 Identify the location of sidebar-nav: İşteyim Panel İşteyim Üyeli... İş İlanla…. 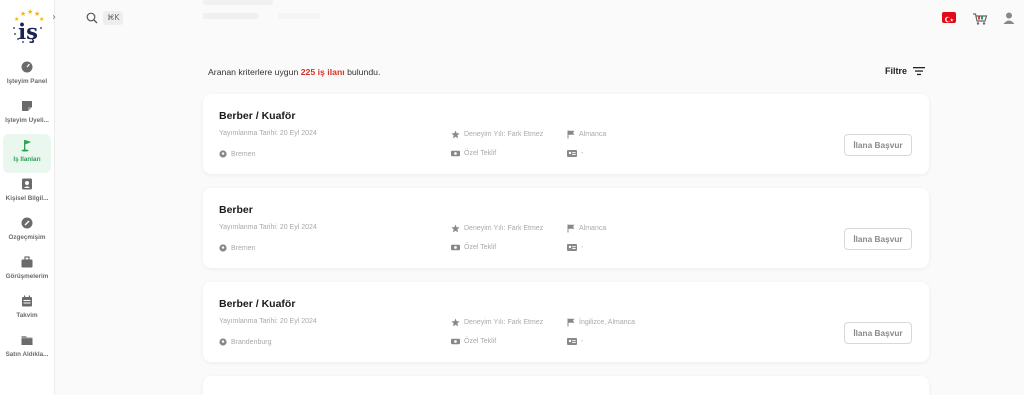
(27, 212).